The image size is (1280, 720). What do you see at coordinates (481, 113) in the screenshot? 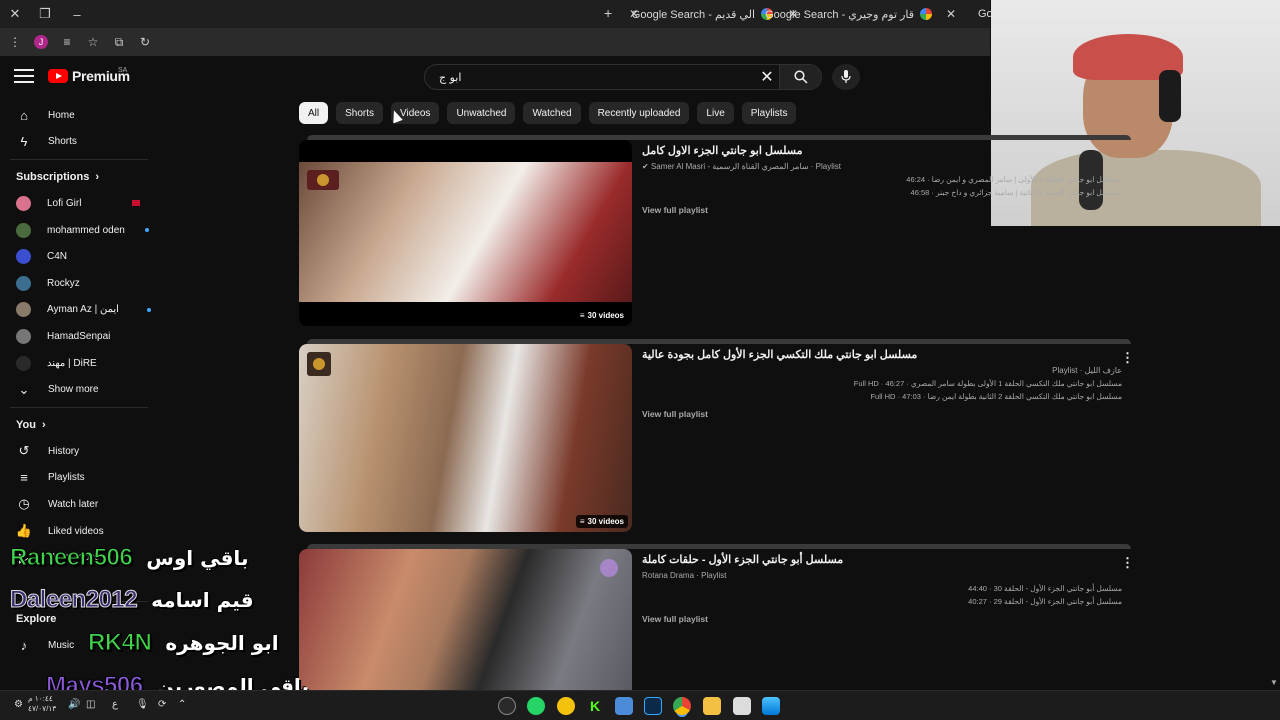
I see `chip-unwatched: Unwatched` at bounding box center [481, 113].